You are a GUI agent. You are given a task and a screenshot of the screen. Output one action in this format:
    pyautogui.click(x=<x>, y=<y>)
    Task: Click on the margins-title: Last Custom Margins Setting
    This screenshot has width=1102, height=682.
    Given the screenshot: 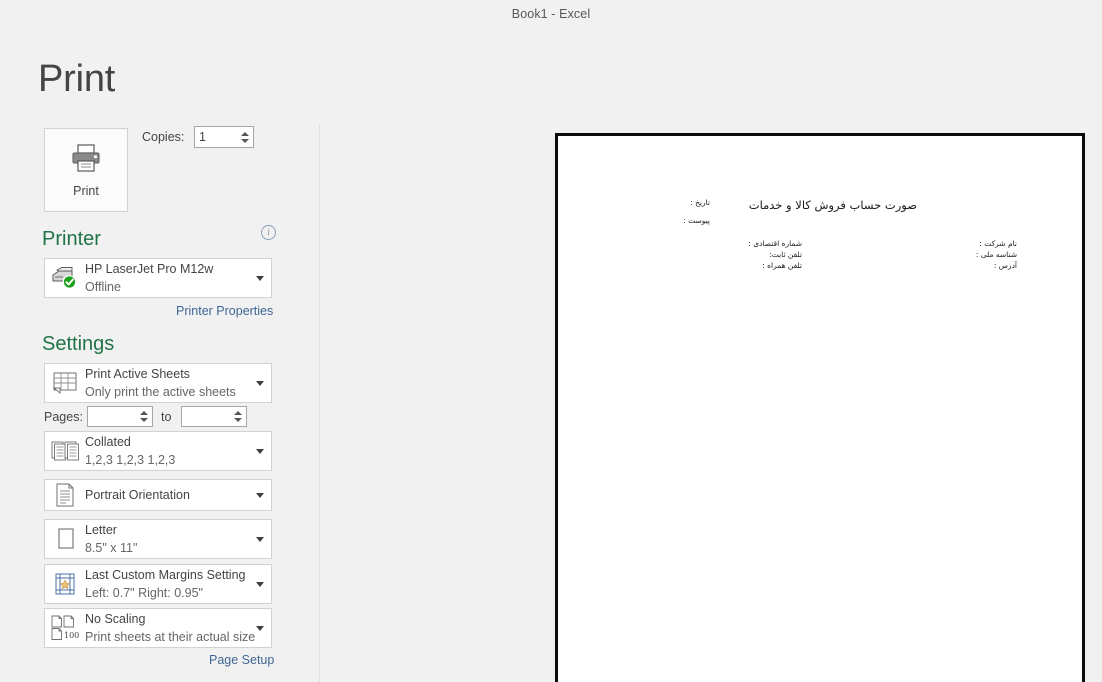 What is the action you would take?
    pyautogui.click(x=165, y=574)
    